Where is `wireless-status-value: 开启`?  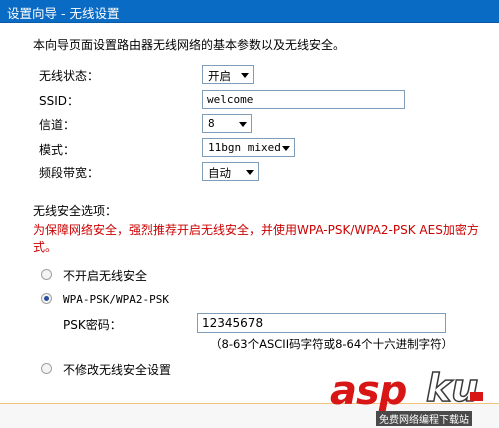 wireless-status-value: 开启 is located at coordinates (219, 76).